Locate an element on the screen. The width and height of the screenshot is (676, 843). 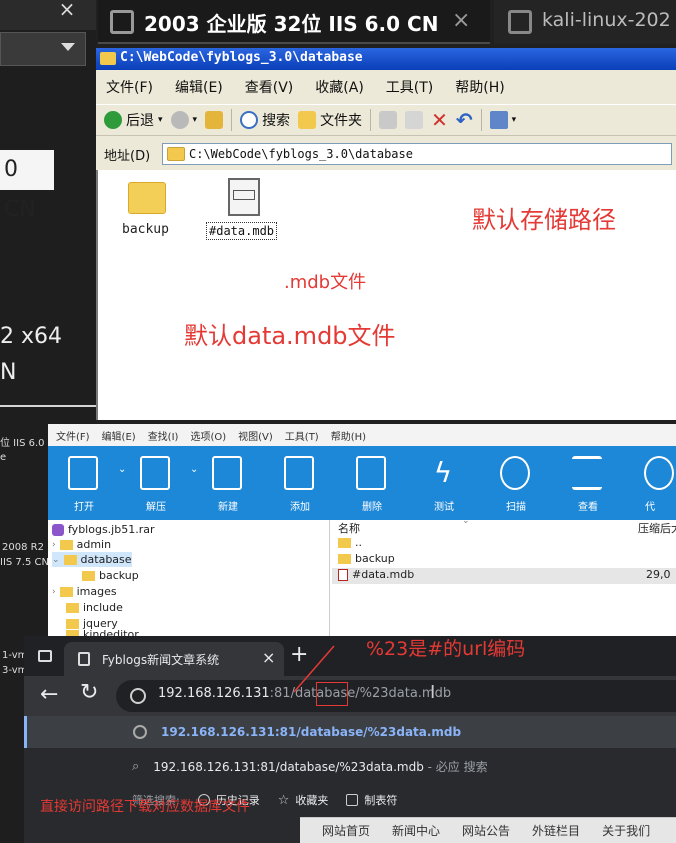
tree-item-include: include is located at coordinates (94, 607).